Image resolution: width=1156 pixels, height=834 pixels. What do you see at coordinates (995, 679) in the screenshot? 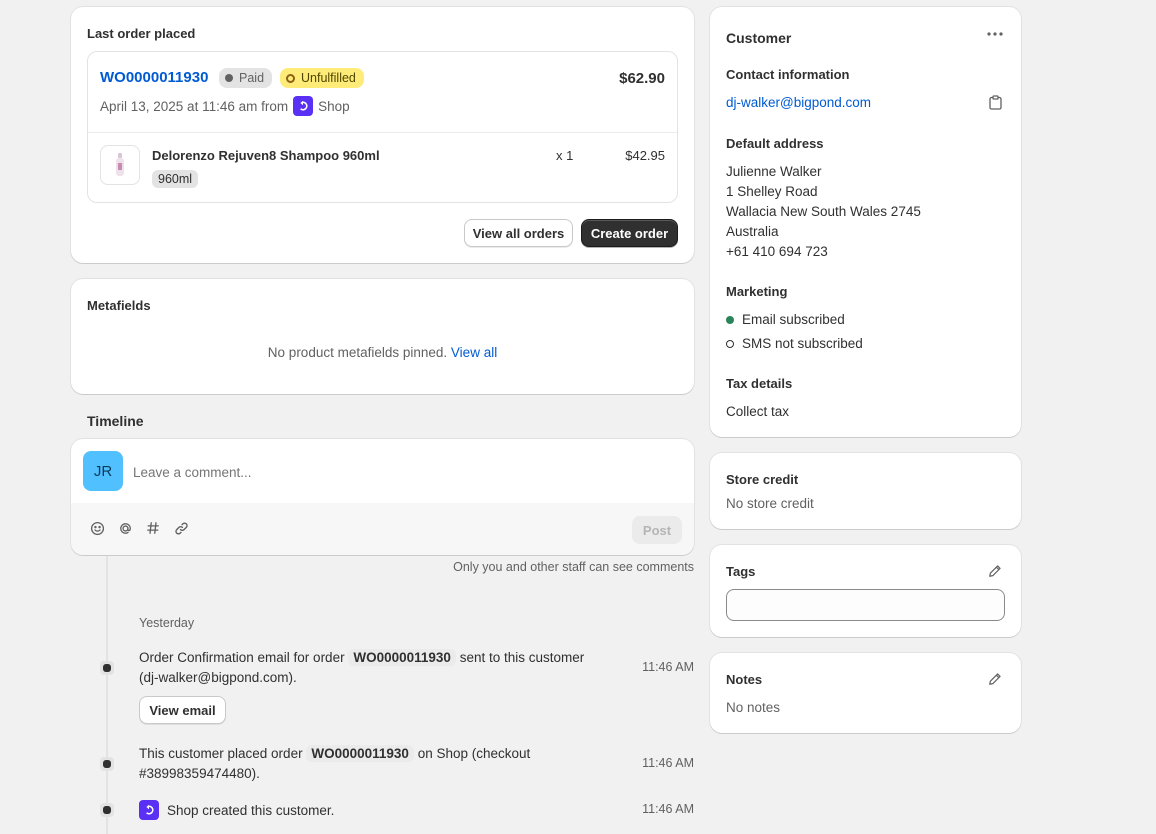
I see `edit-notes-pencil-icon` at bounding box center [995, 679].